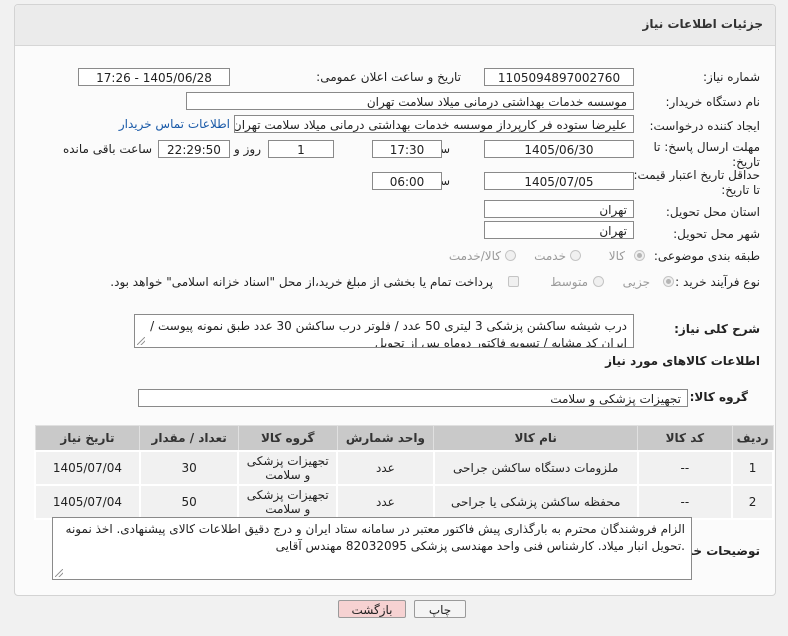 This screenshot has width=788, height=636. Describe the element at coordinates (685, 438) in the screenshot. I see `col-code: کد کالا` at that location.